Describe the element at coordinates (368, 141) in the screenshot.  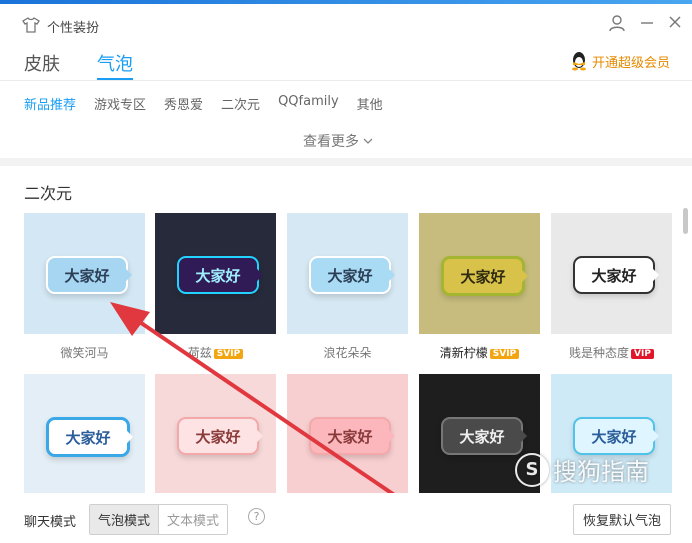
I see `chevron-down-icon` at that location.